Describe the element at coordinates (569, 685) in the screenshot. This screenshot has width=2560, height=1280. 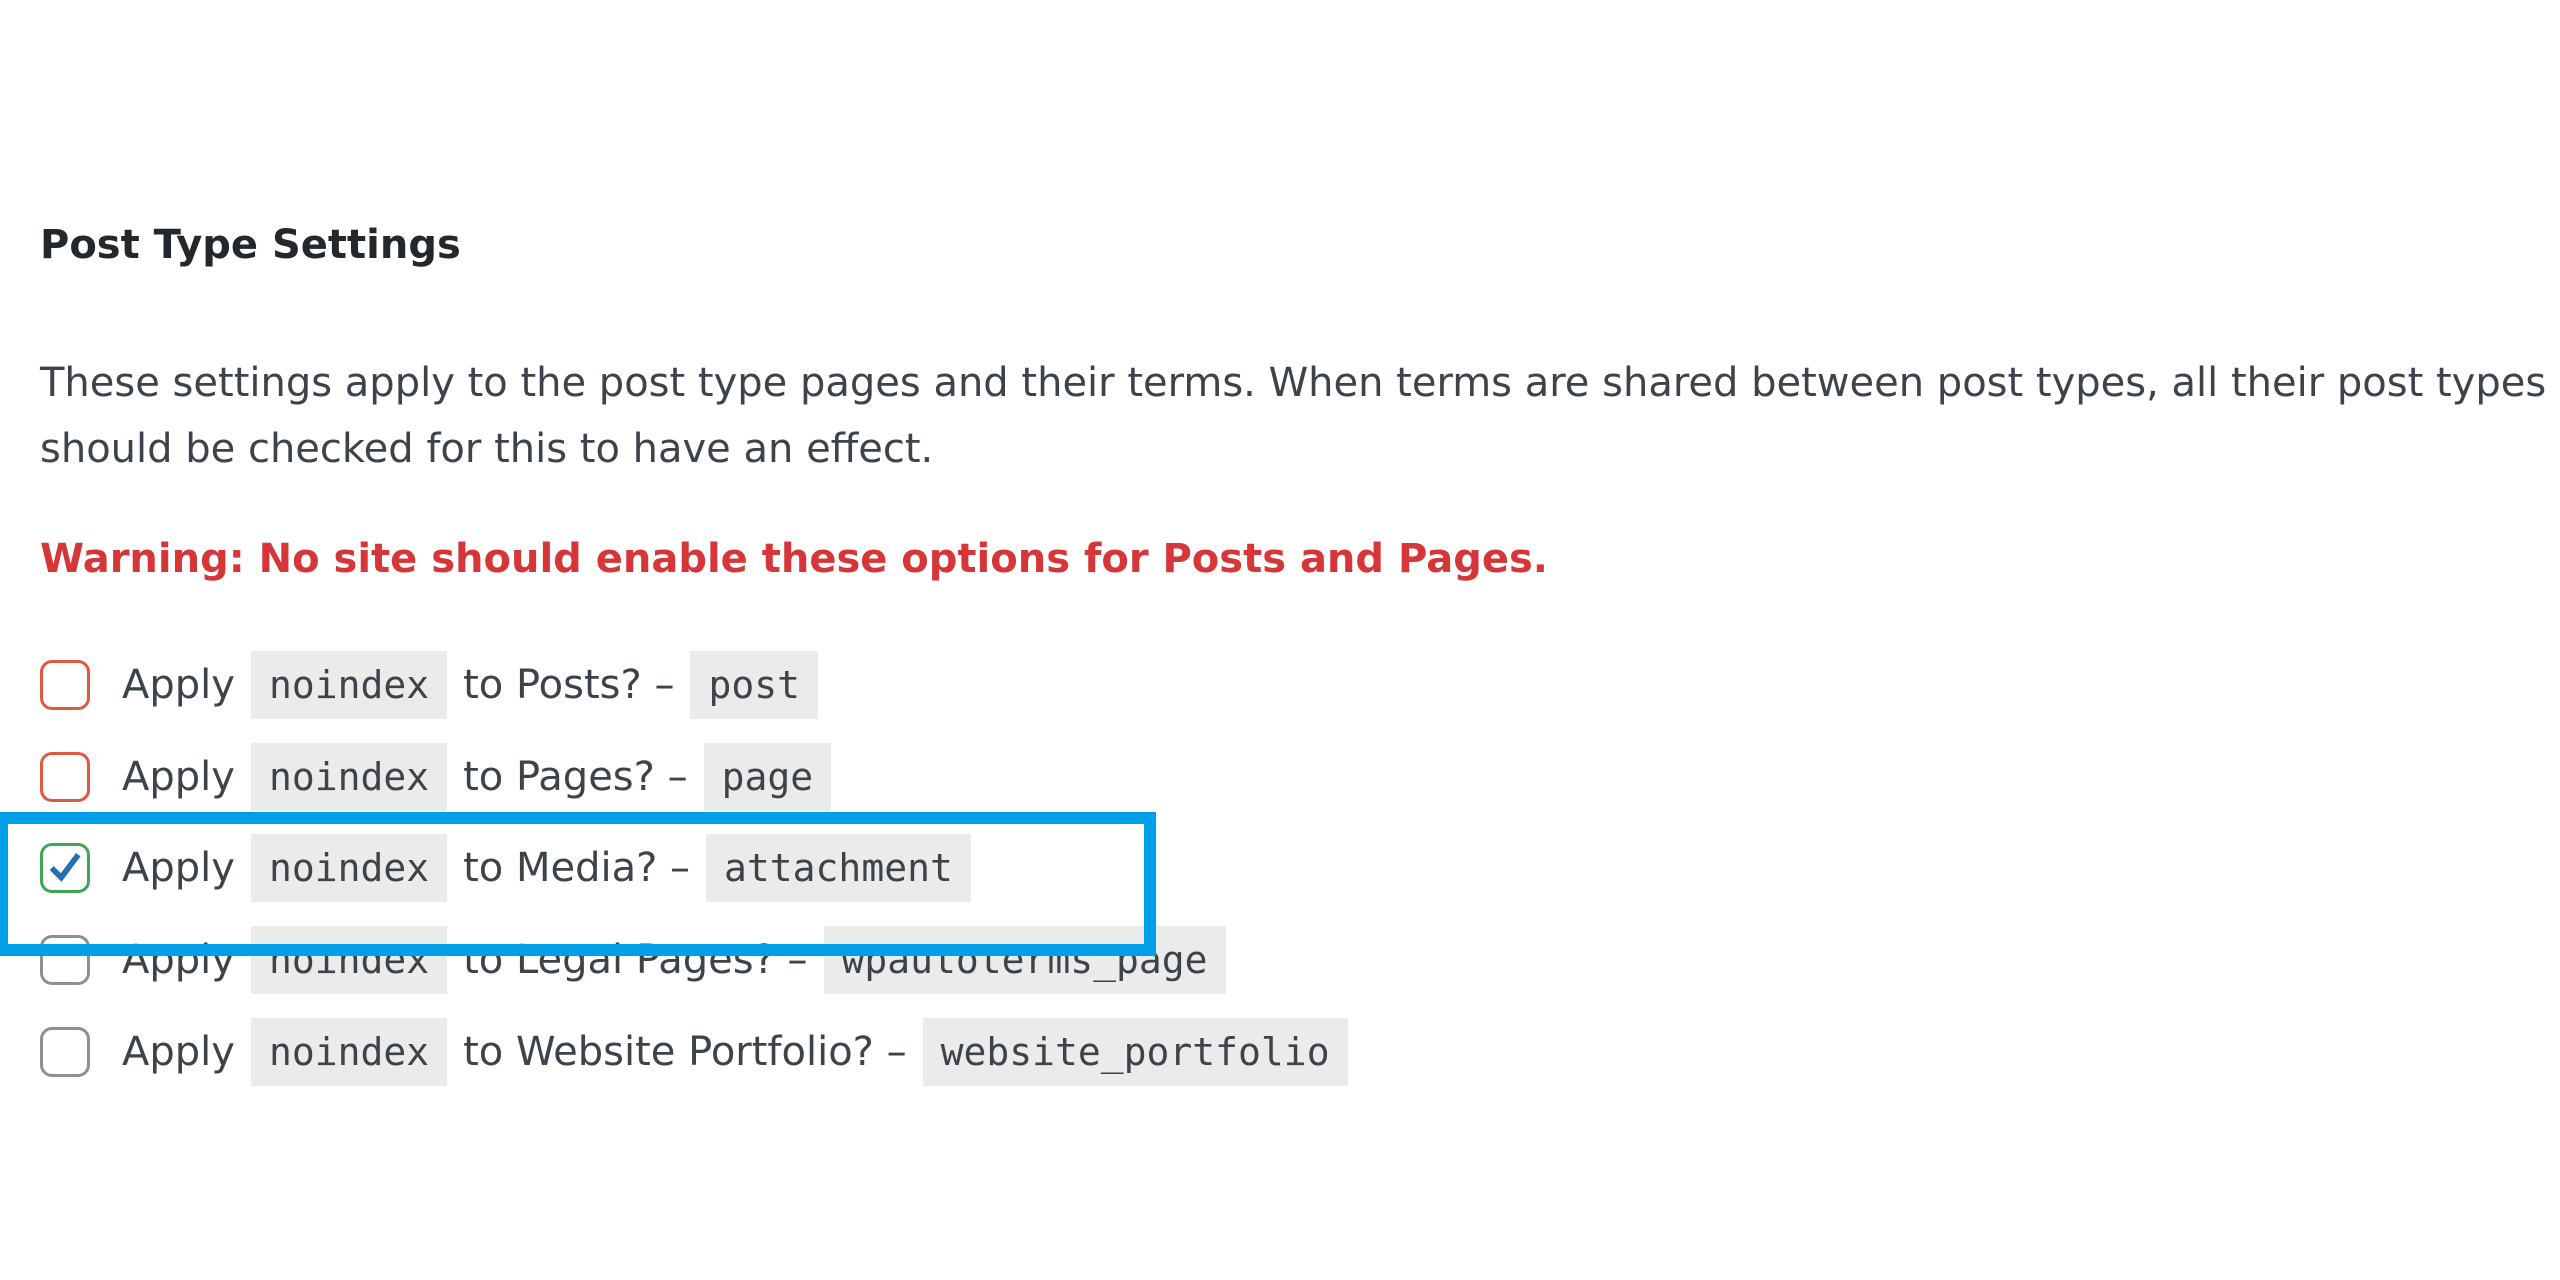
I see `option-label: to Posts? –` at that location.